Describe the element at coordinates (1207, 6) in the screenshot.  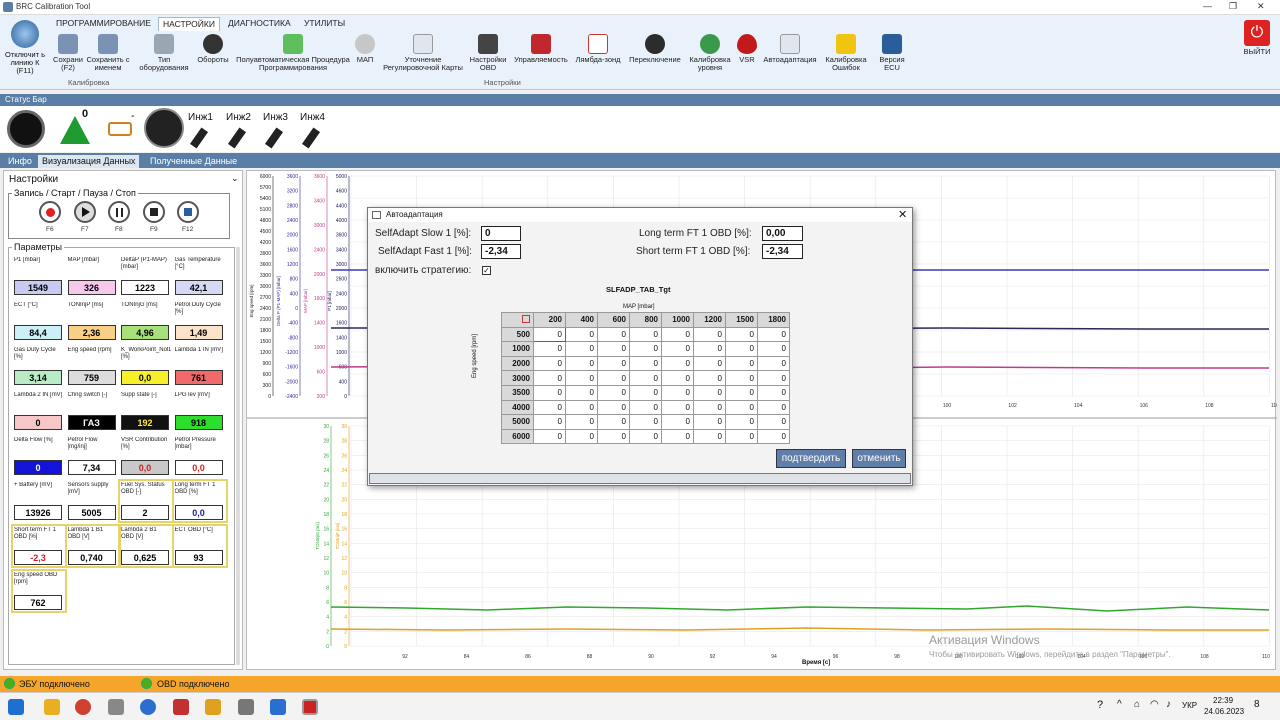
I see `minimize-icon: —` at that location.